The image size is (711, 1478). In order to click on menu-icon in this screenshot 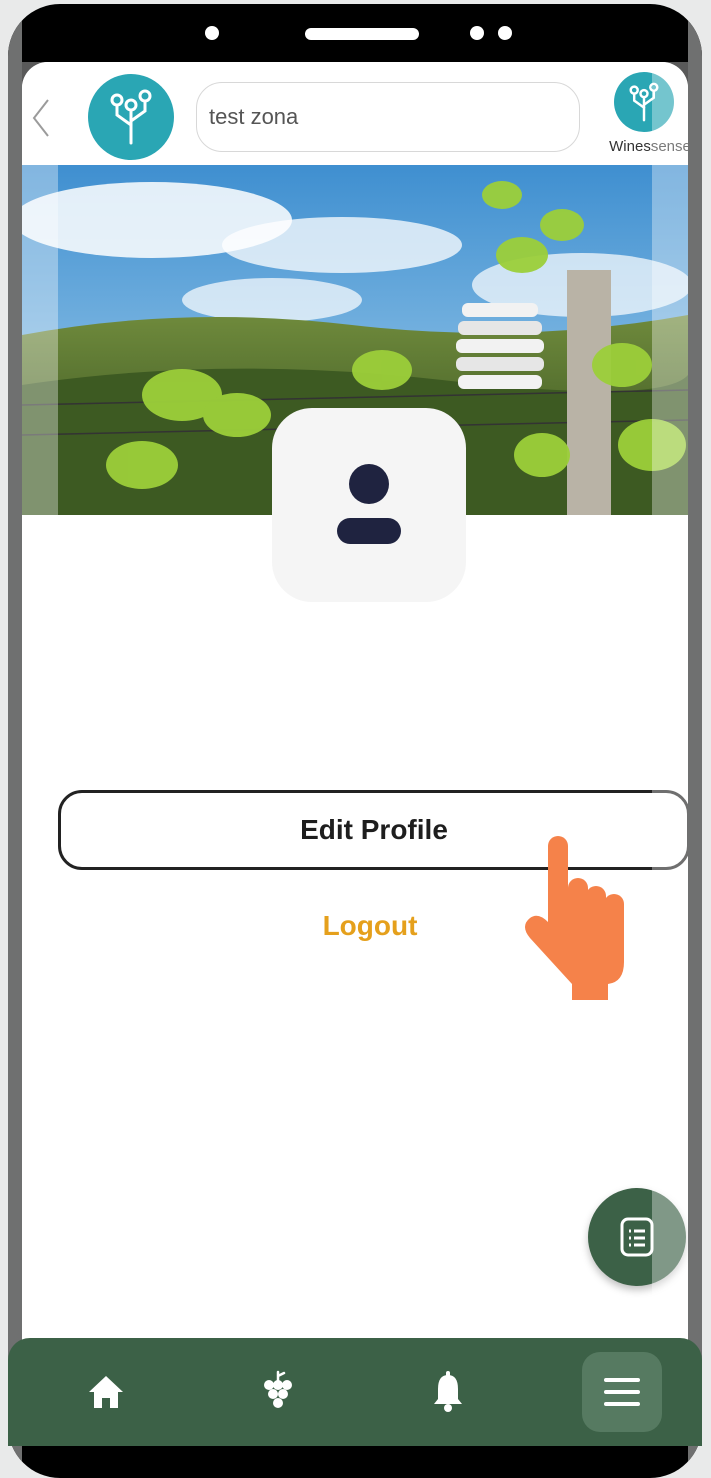, I will do `click(622, 1392)`.